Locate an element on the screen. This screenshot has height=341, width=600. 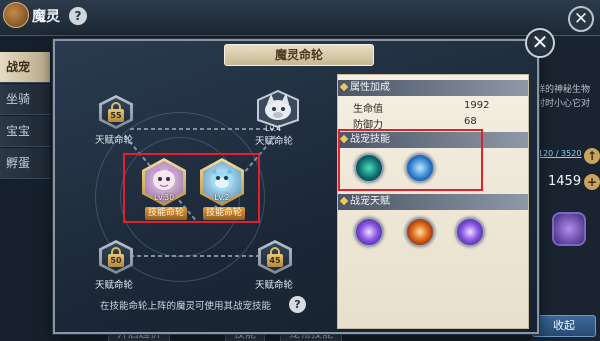
lock-icon: 45 is located at coordinates (275, 260).